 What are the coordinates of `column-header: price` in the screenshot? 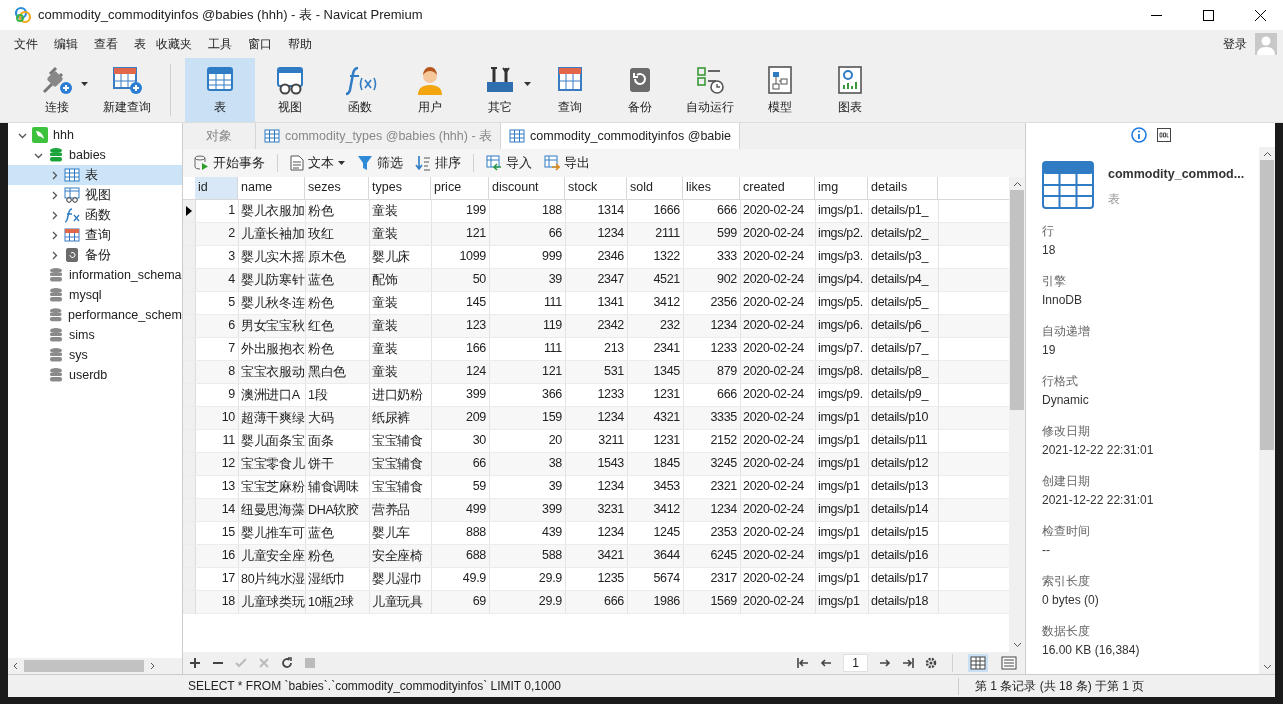 It's located at (460, 188).